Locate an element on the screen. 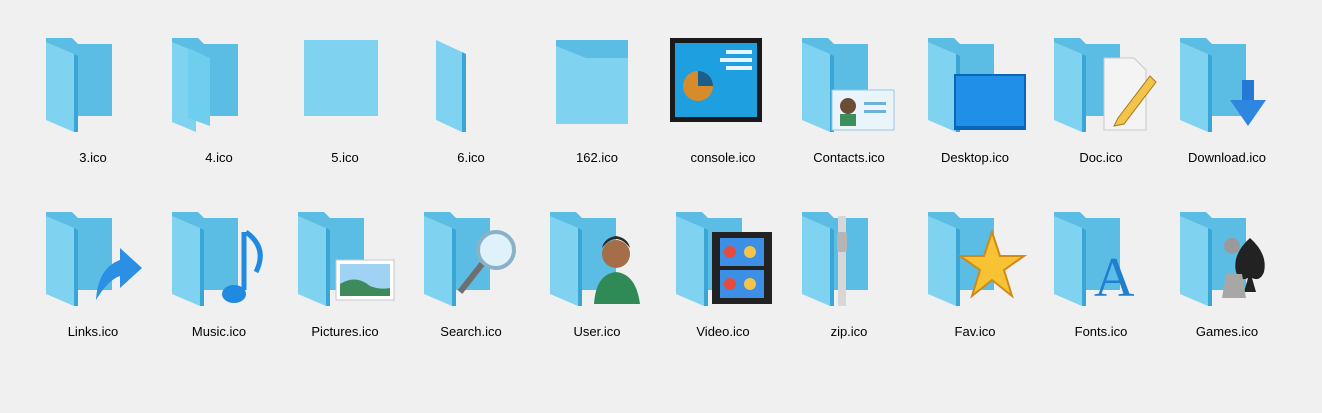  file-item: Download.ico is located at coordinates (1227, 103).